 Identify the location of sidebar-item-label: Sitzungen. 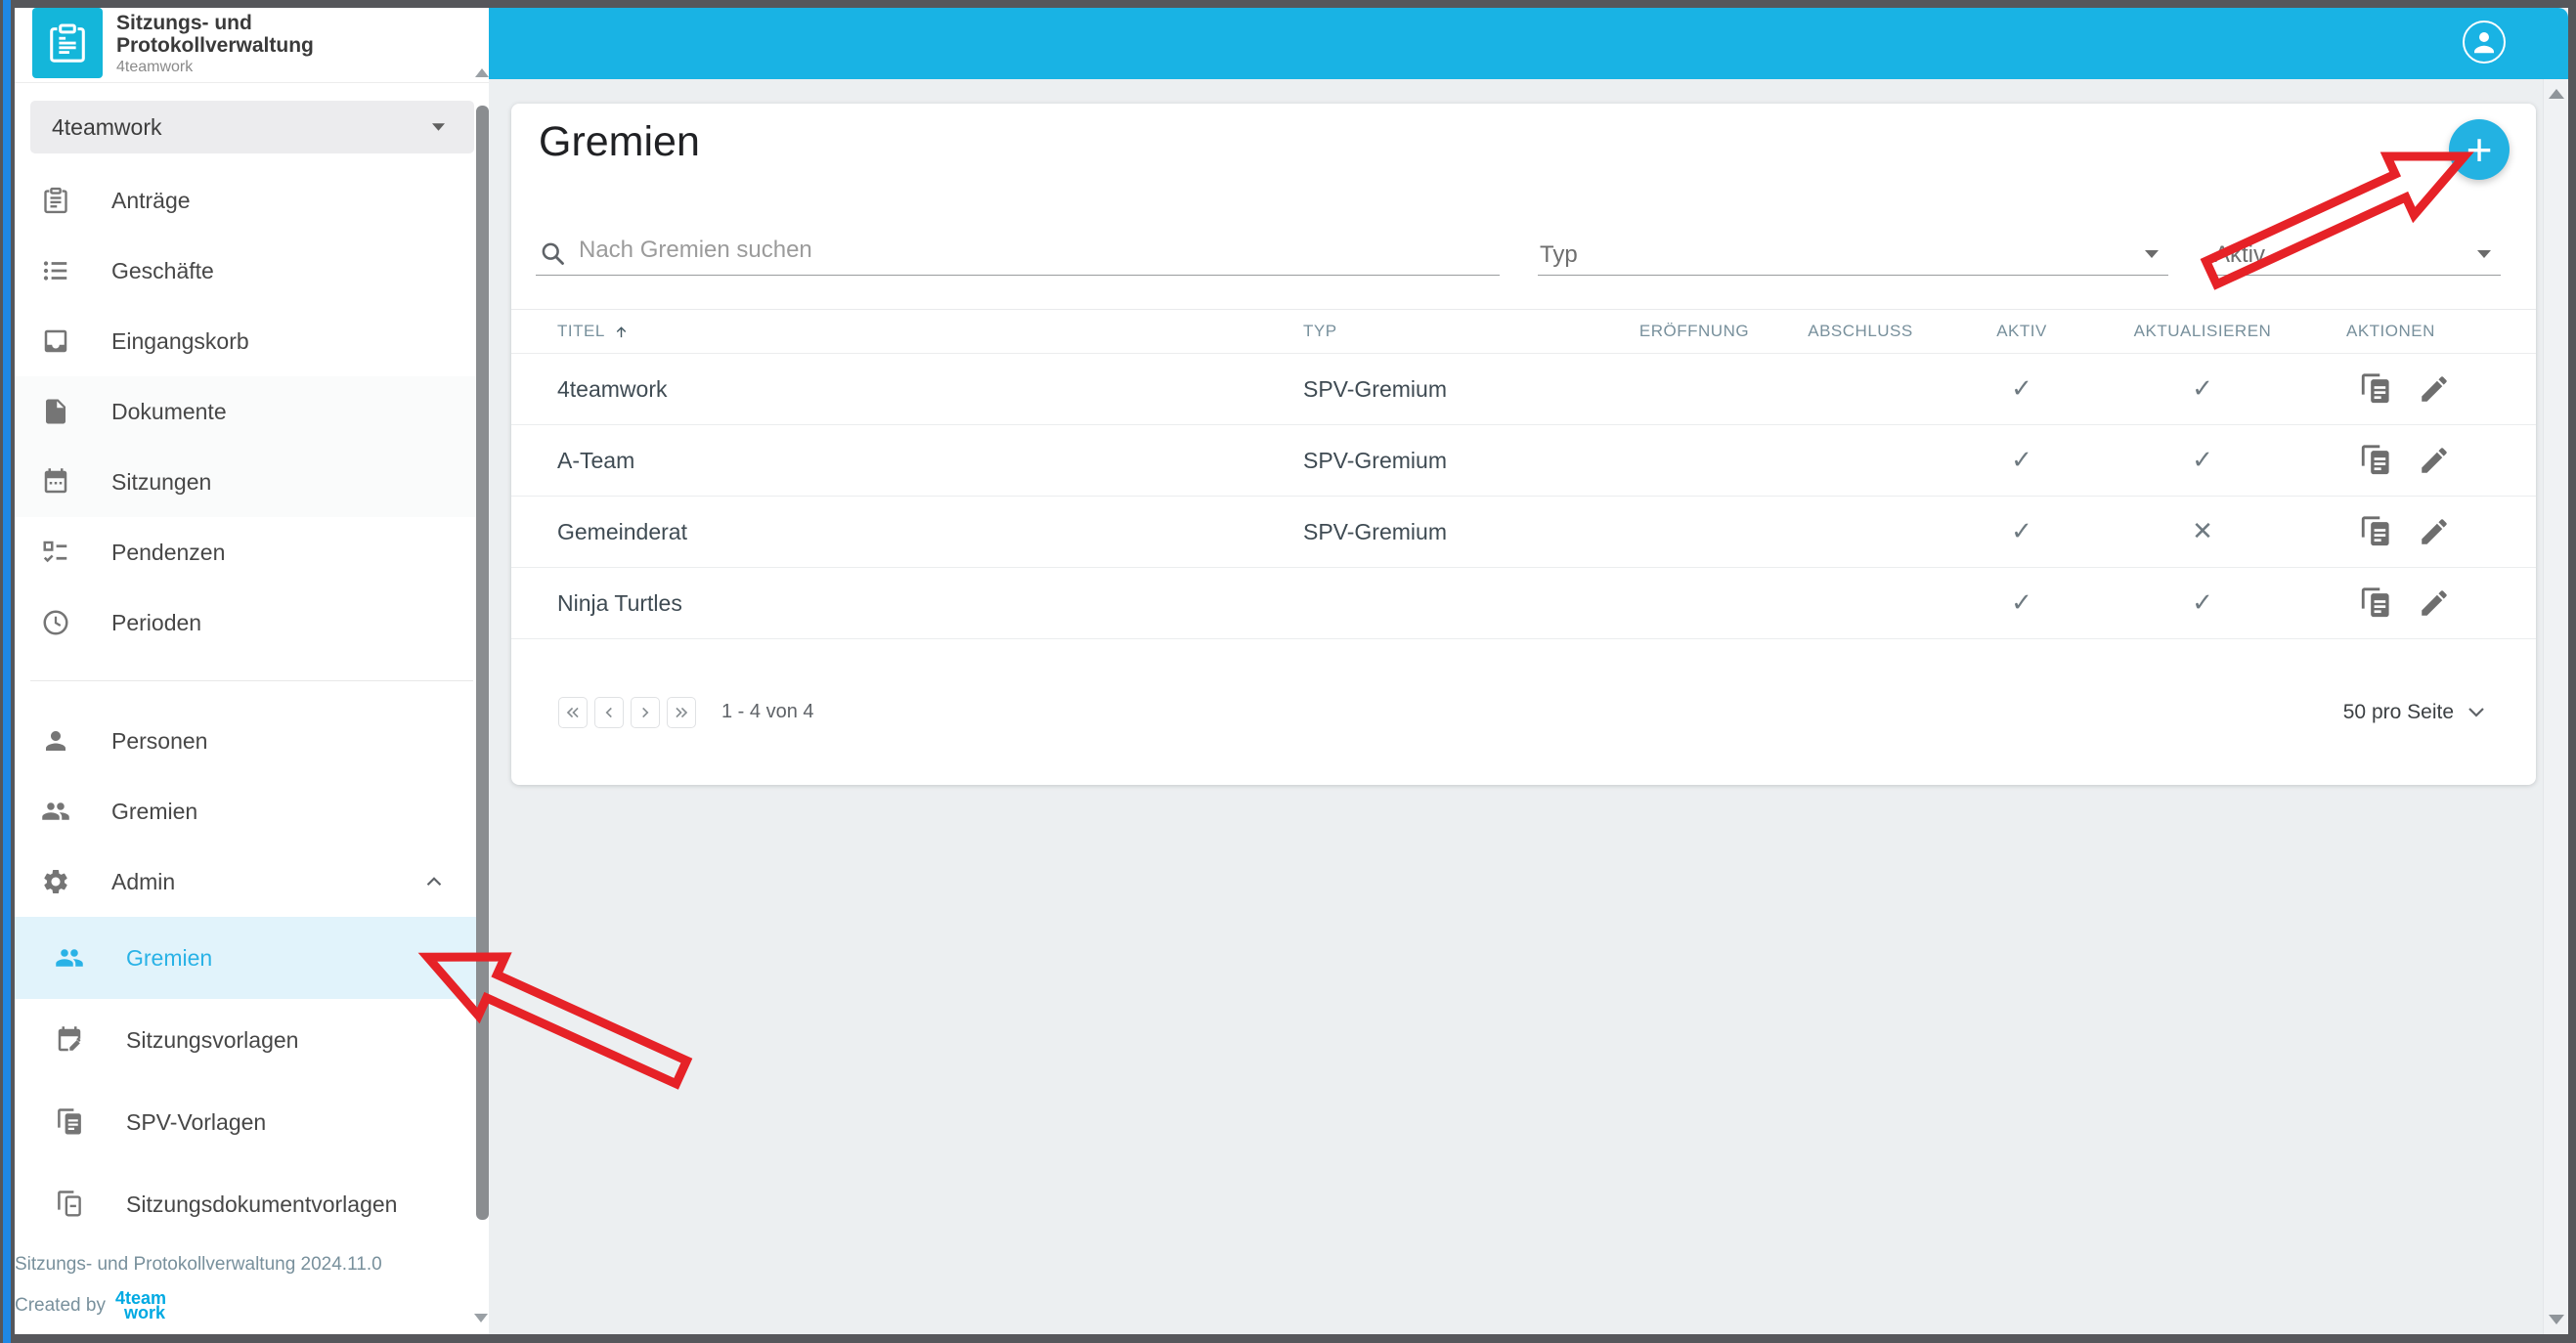
(161, 482).